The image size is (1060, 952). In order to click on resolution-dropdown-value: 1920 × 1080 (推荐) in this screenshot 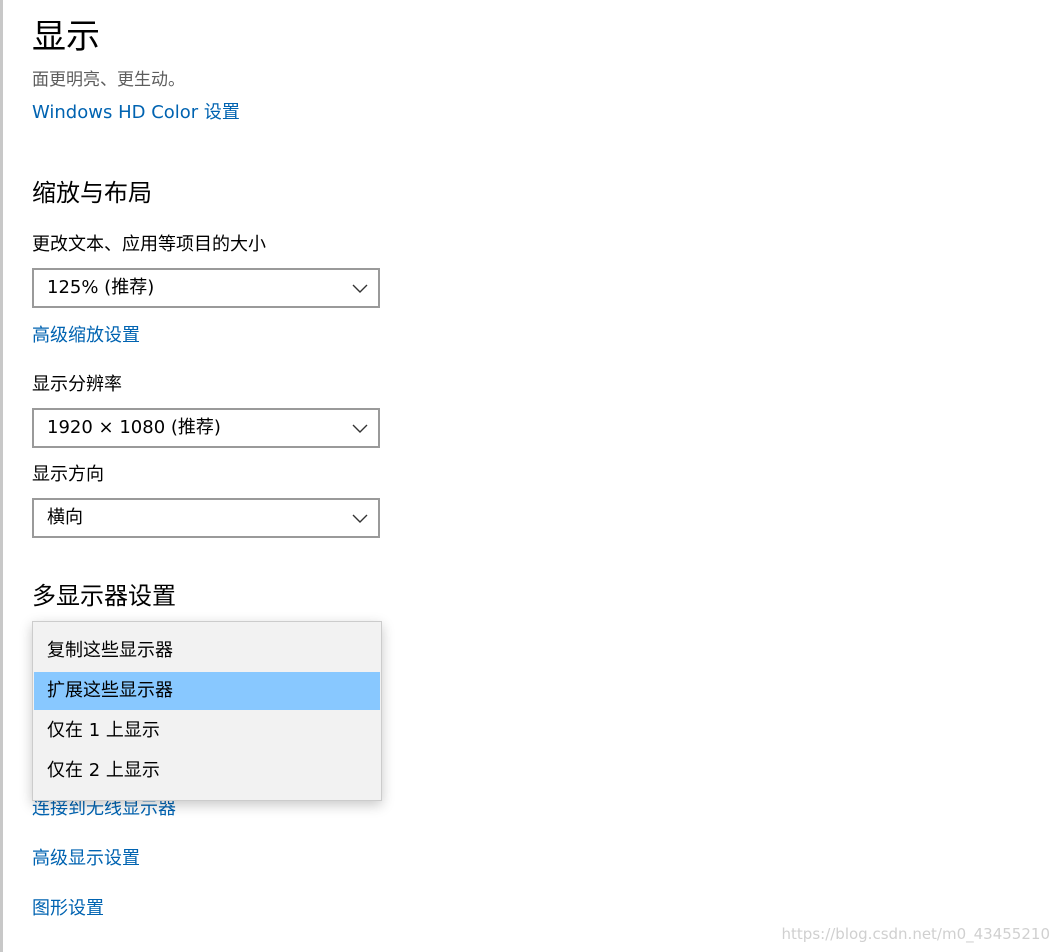, I will do `click(134, 427)`.